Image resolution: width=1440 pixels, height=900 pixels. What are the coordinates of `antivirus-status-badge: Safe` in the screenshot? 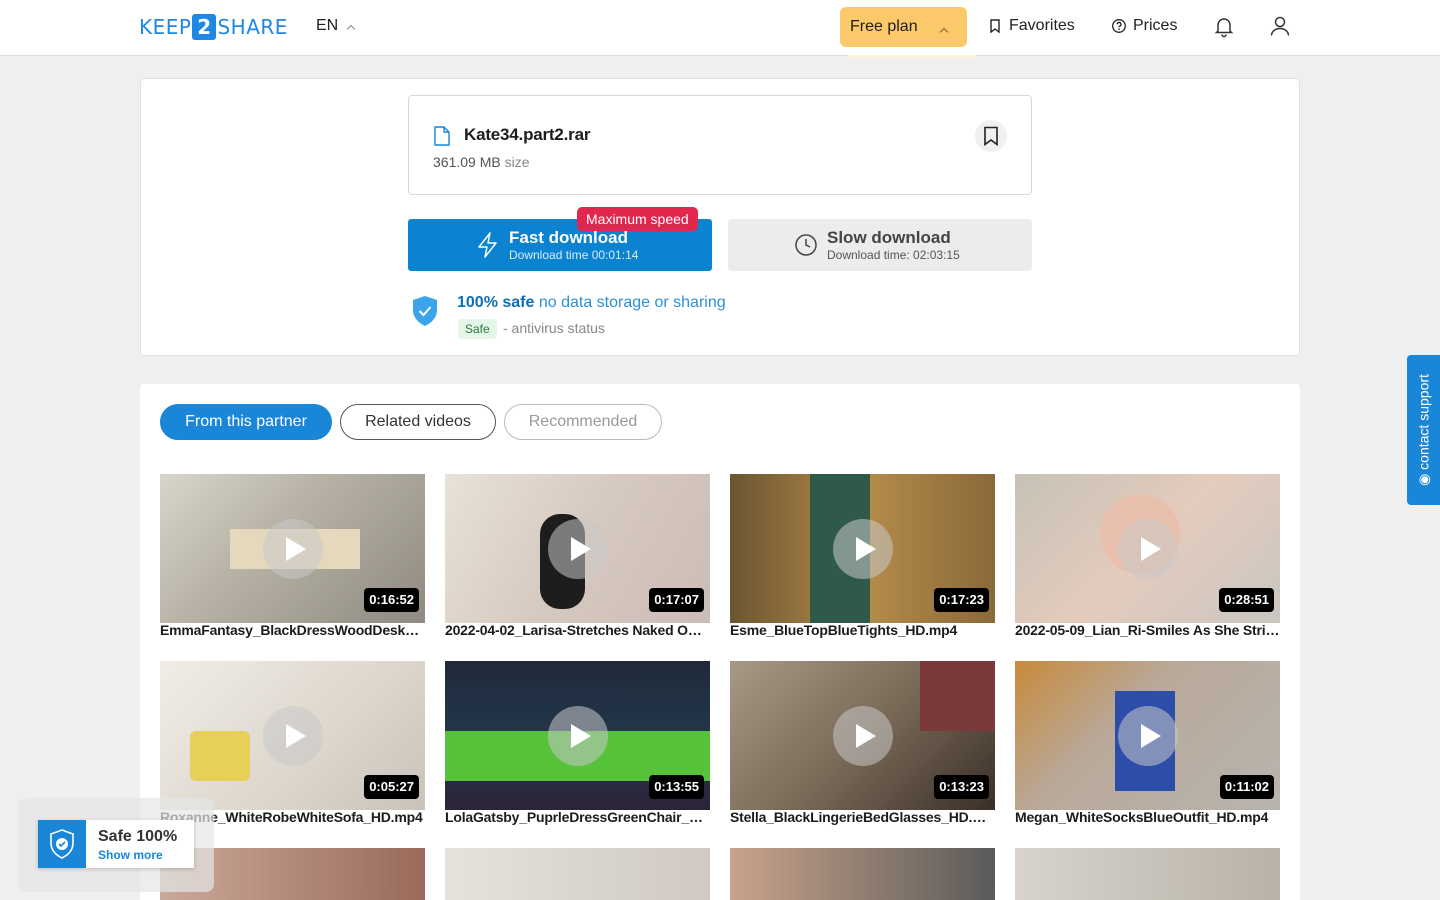 It's located at (477, 329).